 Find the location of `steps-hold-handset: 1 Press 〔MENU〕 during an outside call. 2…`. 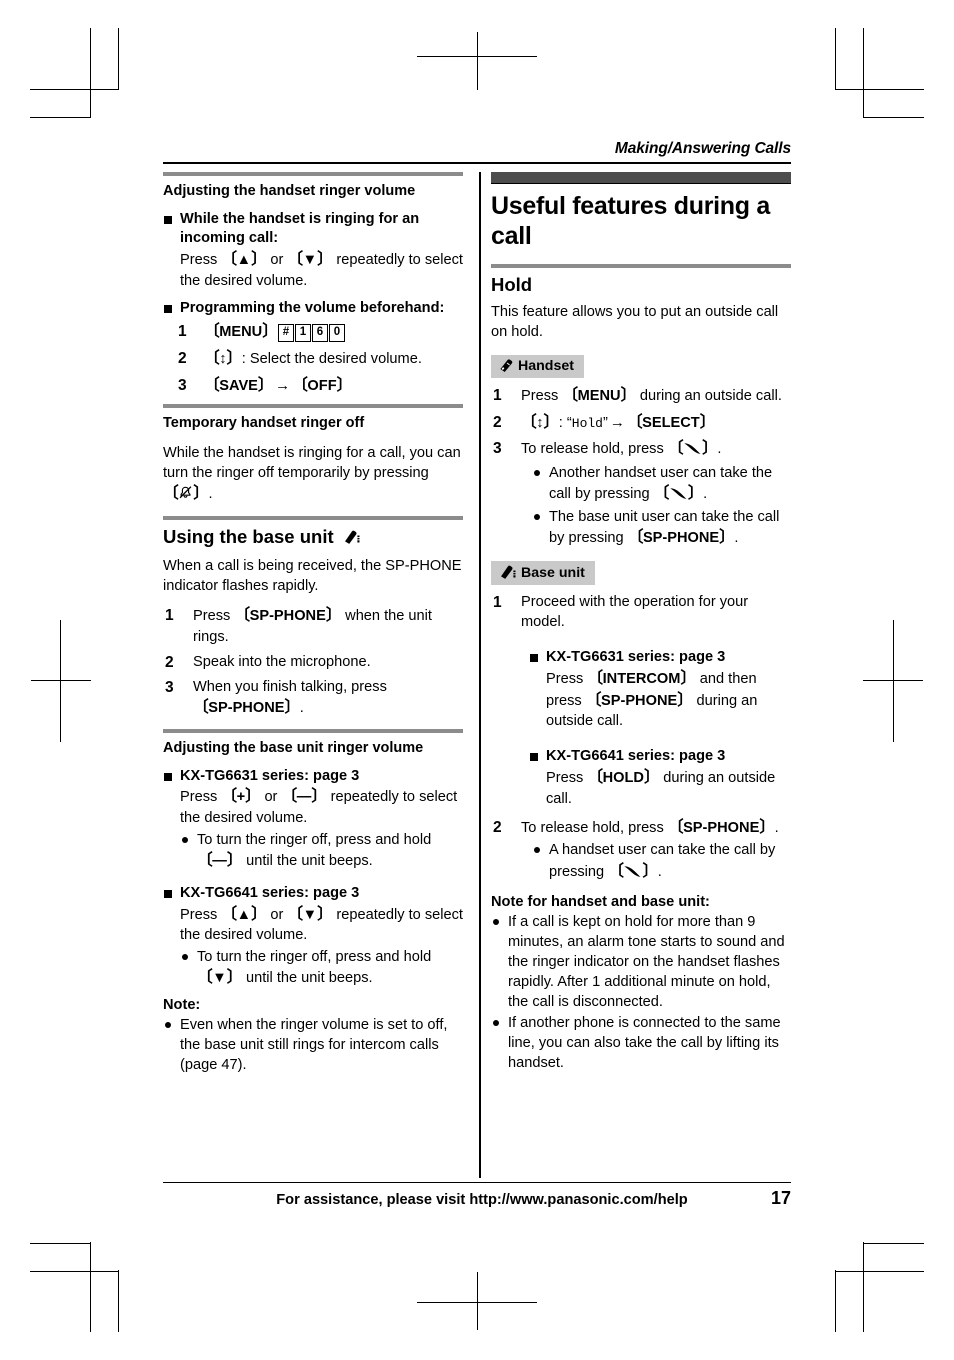

steps-hold-handset: 1 Press 〔MENU〕 during an outside call. 2… is located at coordinates (641, 467).